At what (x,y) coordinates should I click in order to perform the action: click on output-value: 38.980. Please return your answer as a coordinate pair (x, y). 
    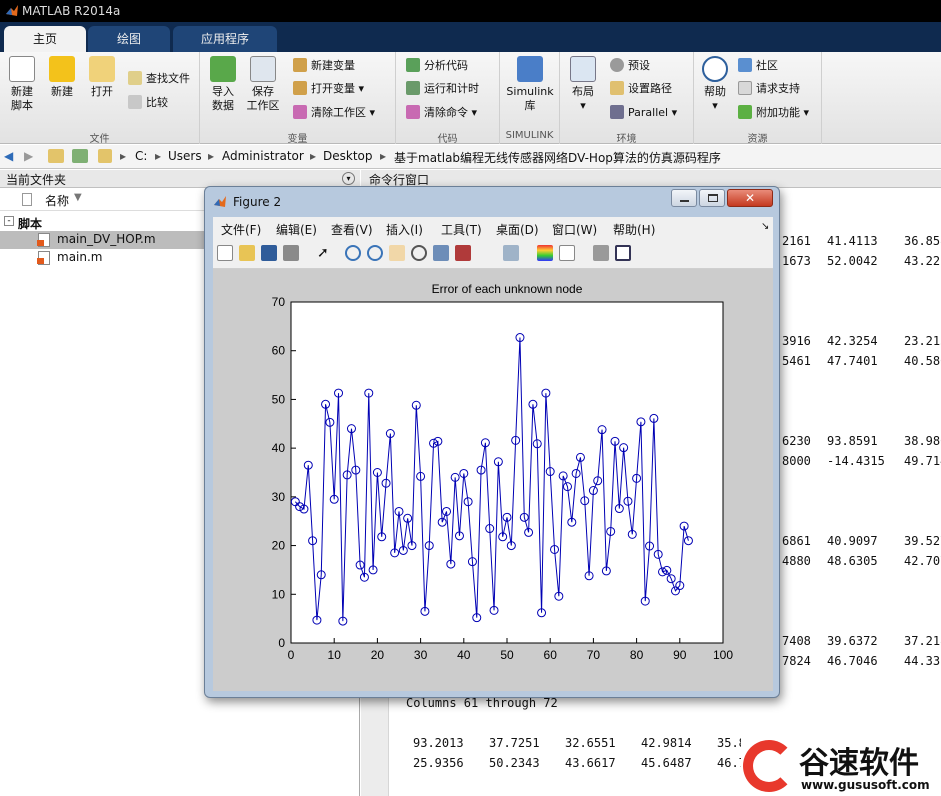
    Looking at the image, I should click on (922, 441).